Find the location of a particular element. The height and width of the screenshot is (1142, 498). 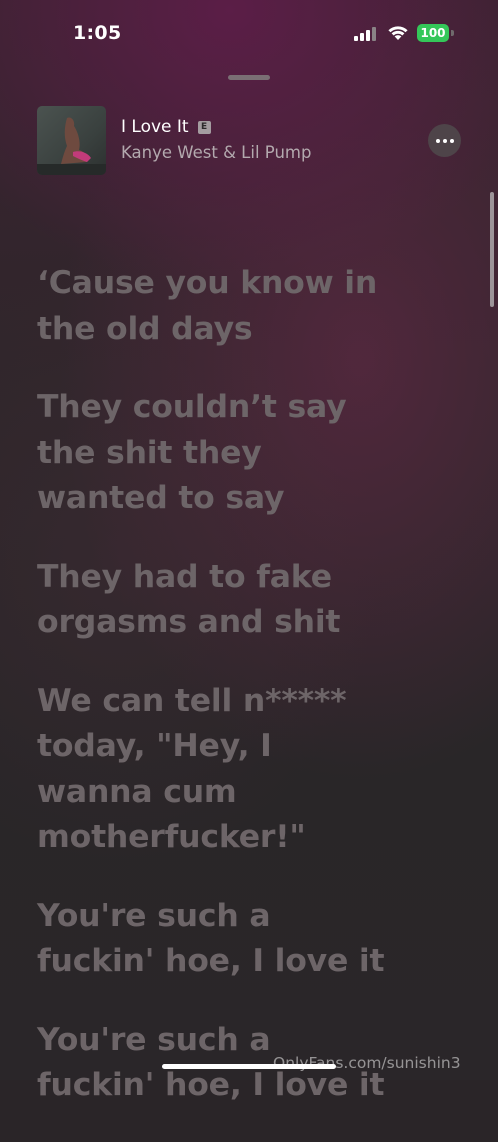

album-art-image is located at coordinates (71, 140).